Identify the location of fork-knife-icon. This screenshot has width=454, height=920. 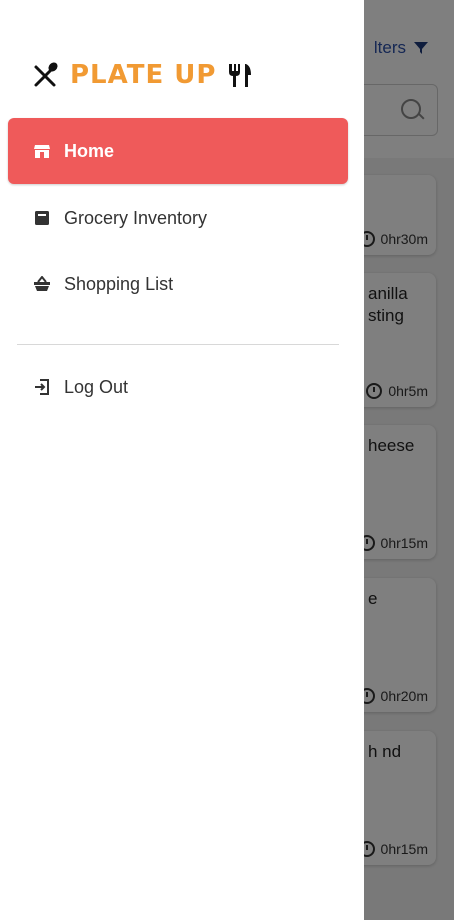
(240, 75).